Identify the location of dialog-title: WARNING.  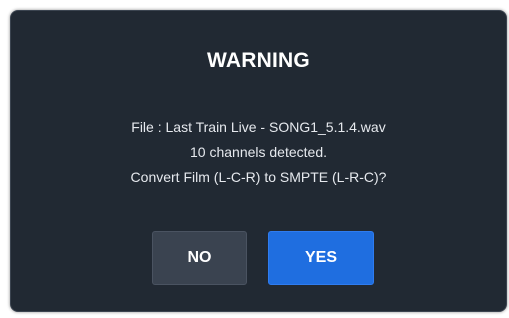
(258, 60).